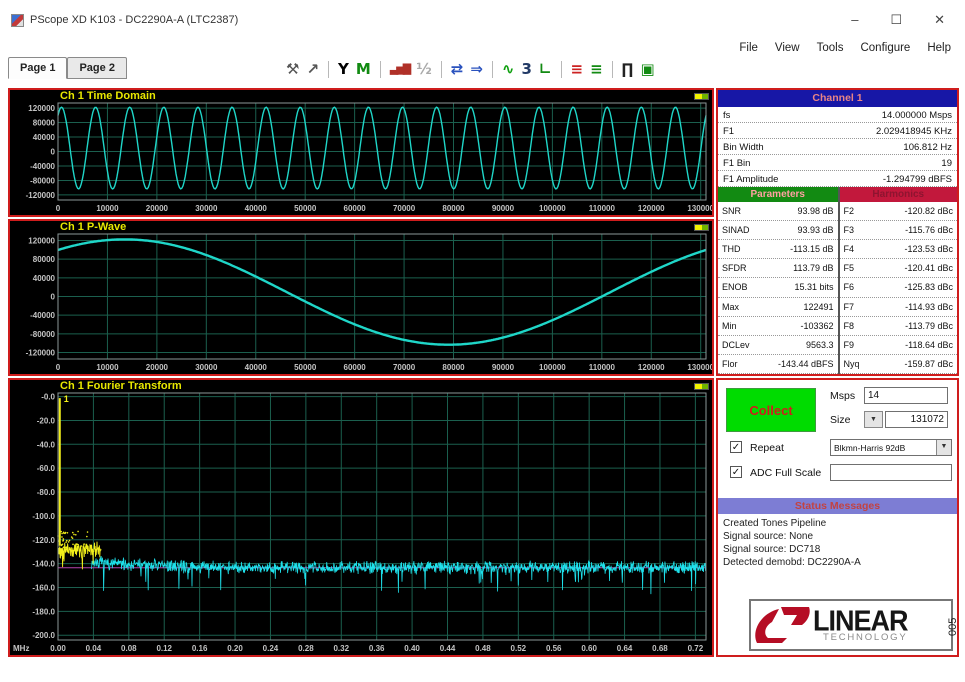  What do you see at coordinates (696, 648) in the screenshot?
I see `svg-text: 0.72` at bounding box center [696, 648].